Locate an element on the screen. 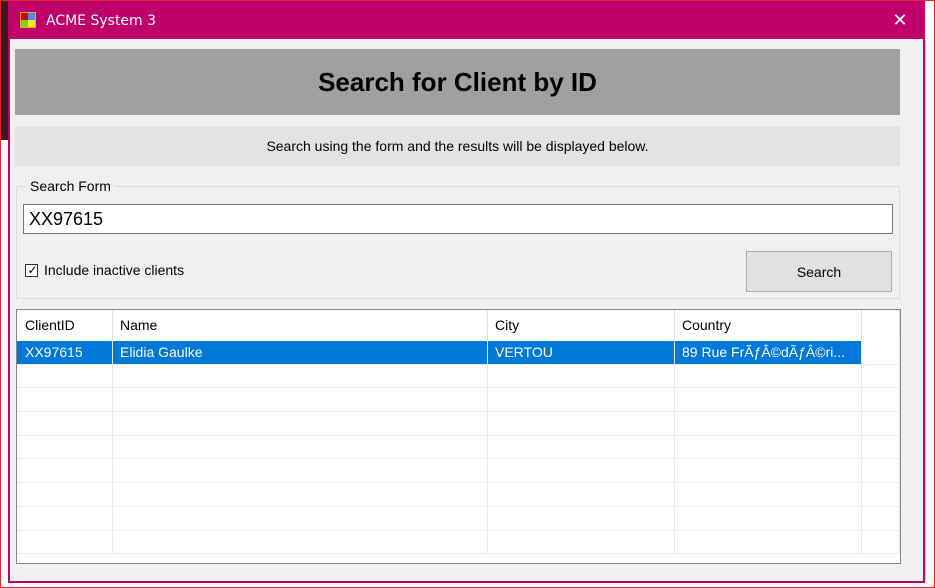 The height and width of the screenshot is (588, 935). client-id-input is located at coordinates (458, 219).